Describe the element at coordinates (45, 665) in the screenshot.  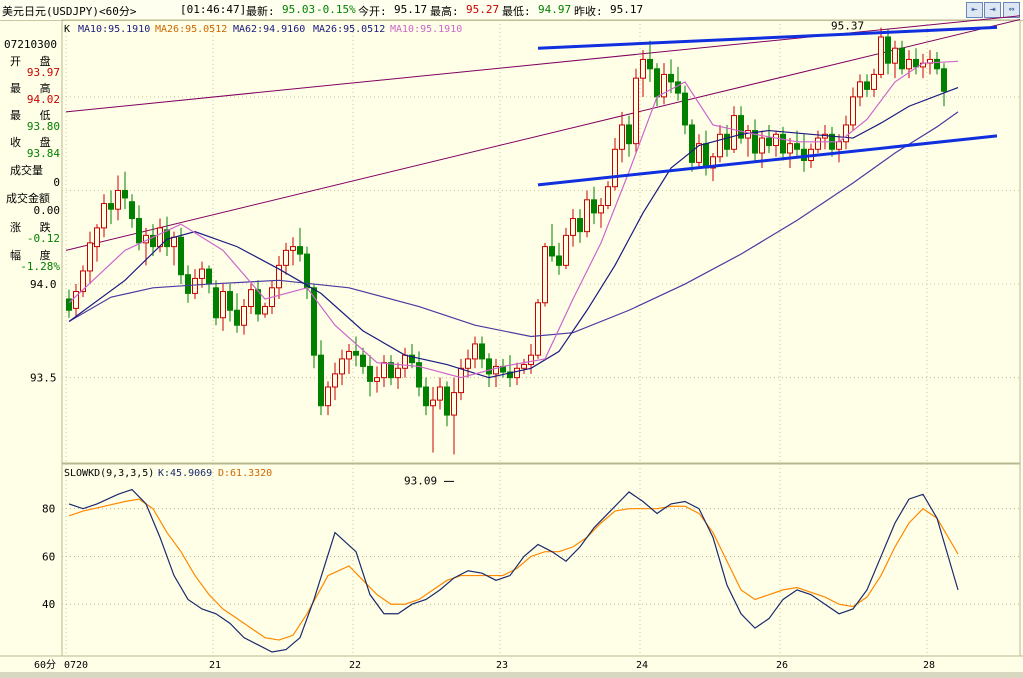
I see `period-label: 60分` at that location.